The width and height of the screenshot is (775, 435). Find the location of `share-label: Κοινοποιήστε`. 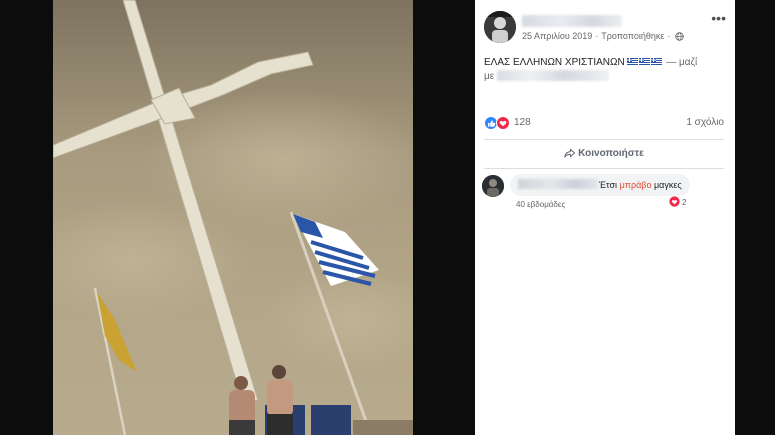

share-label: Κοινοποιήστε is located at coordinates (611, 153).